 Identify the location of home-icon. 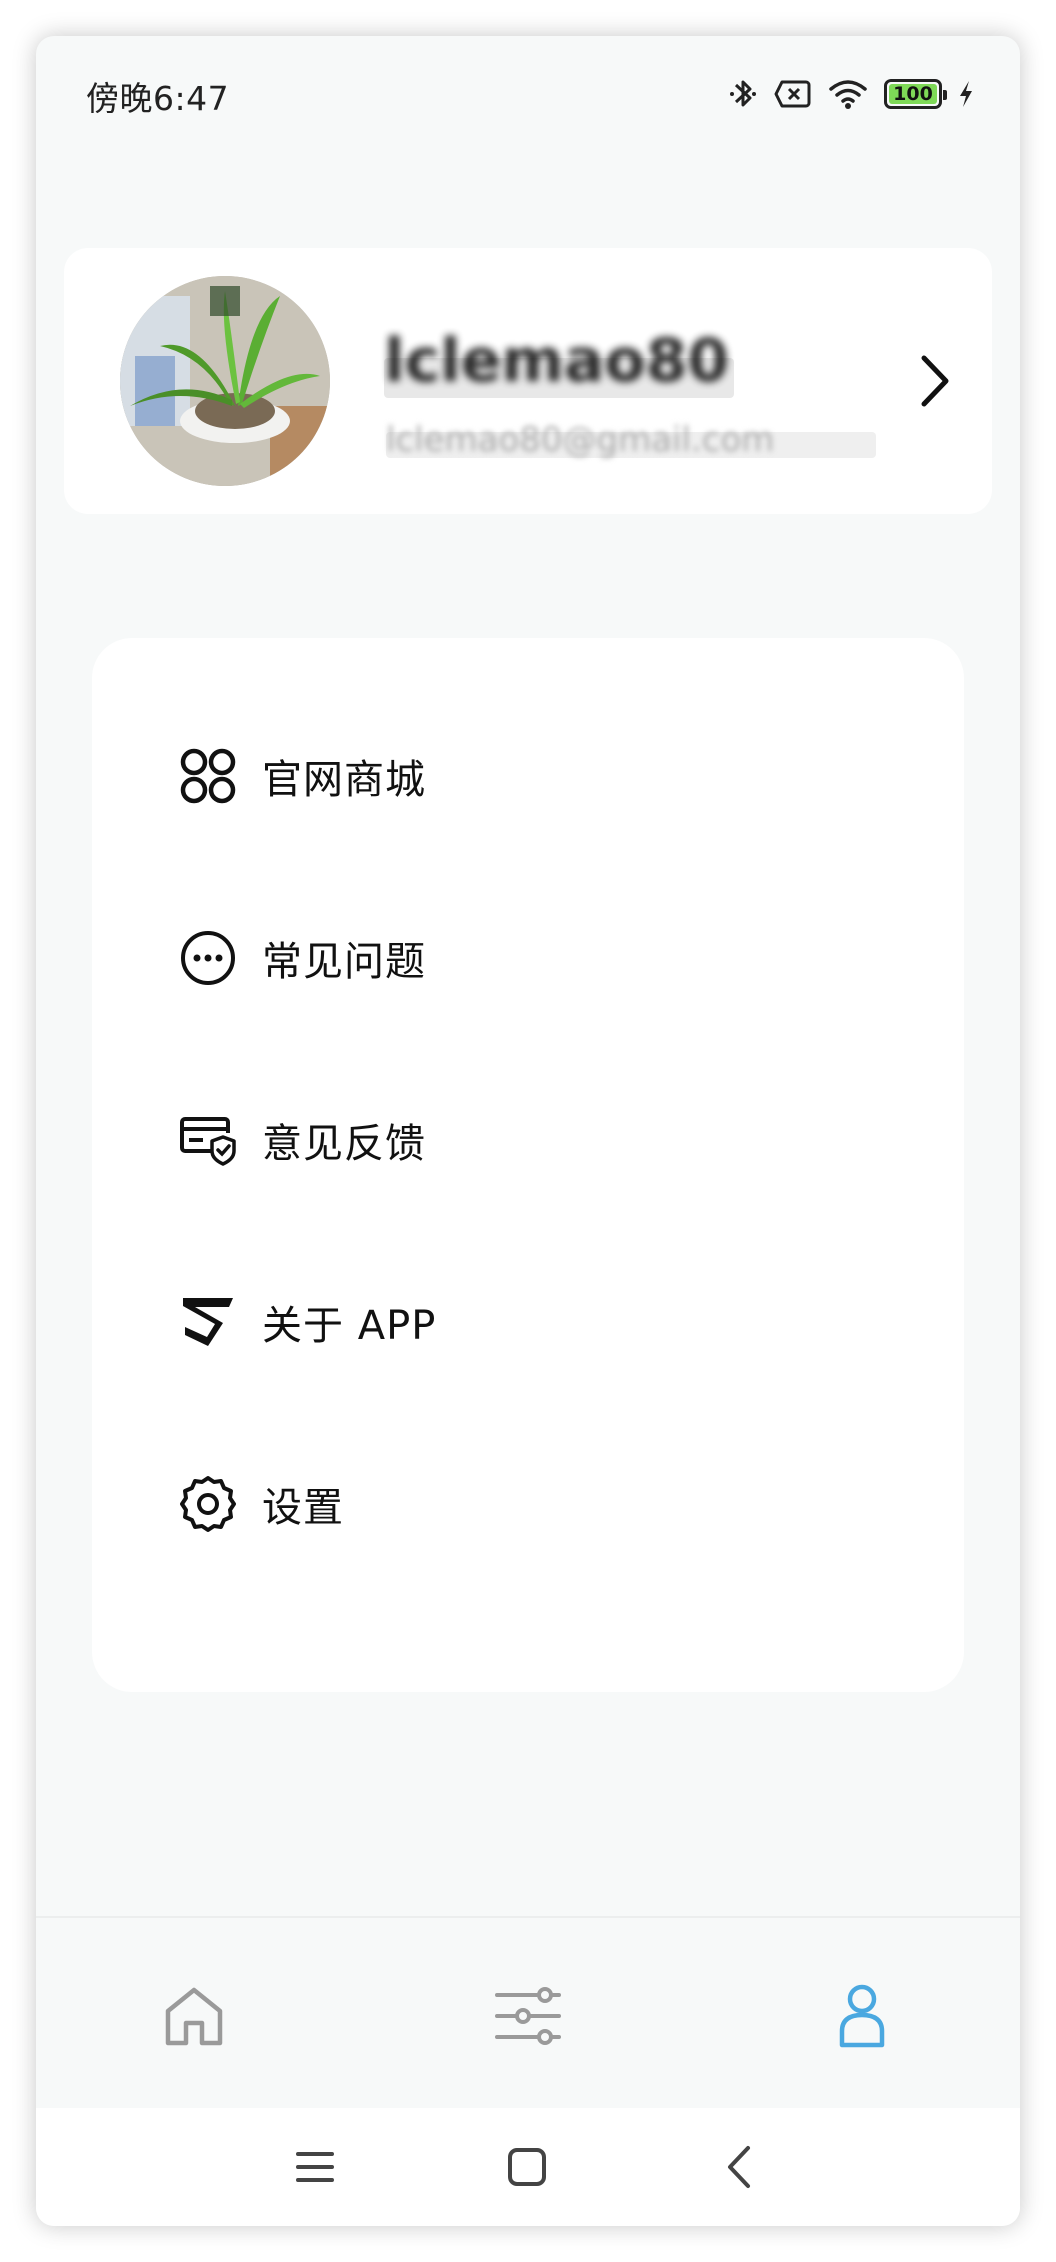
(194, 2018).